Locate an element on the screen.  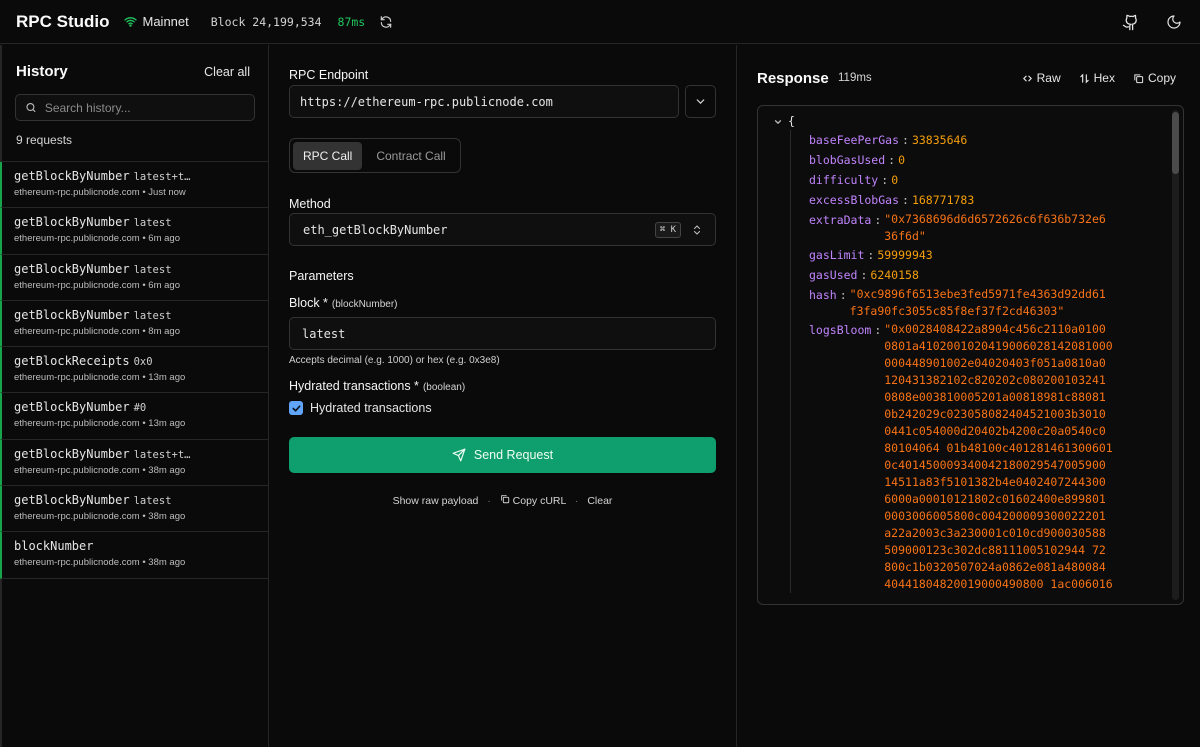
chevron-down-icon is located at coordinates (700, 101).